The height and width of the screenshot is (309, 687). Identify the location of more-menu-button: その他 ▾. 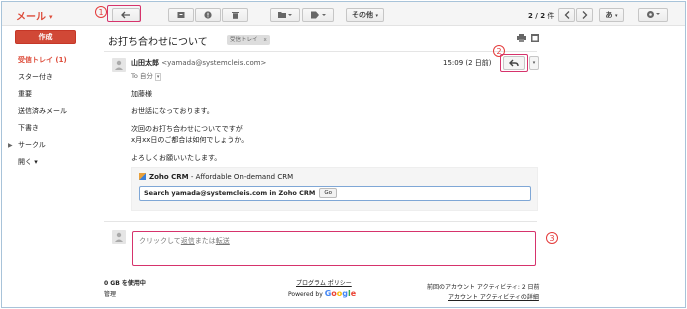
(365, 15).